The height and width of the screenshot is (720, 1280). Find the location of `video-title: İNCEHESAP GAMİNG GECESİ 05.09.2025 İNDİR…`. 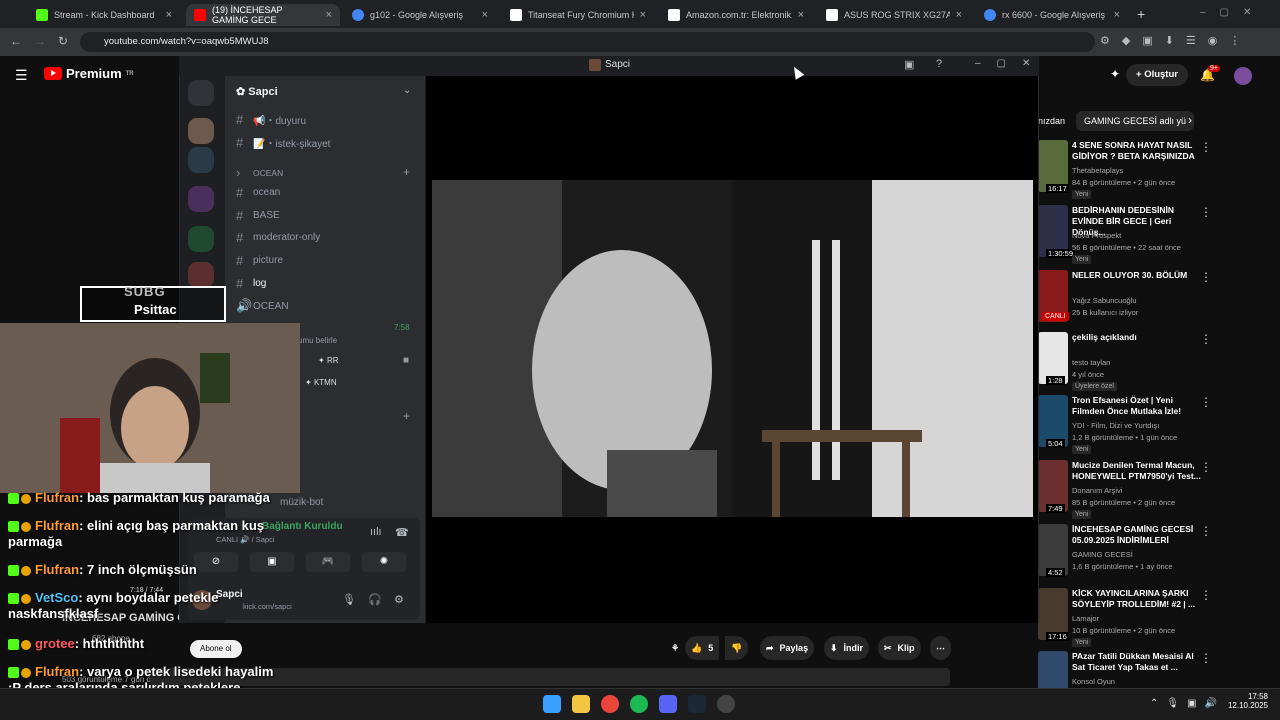

video-title: İNCEHESAP GAMİNG GECESİ 05.09.2025 İNDİR… is located at coordinates (1137, 535).